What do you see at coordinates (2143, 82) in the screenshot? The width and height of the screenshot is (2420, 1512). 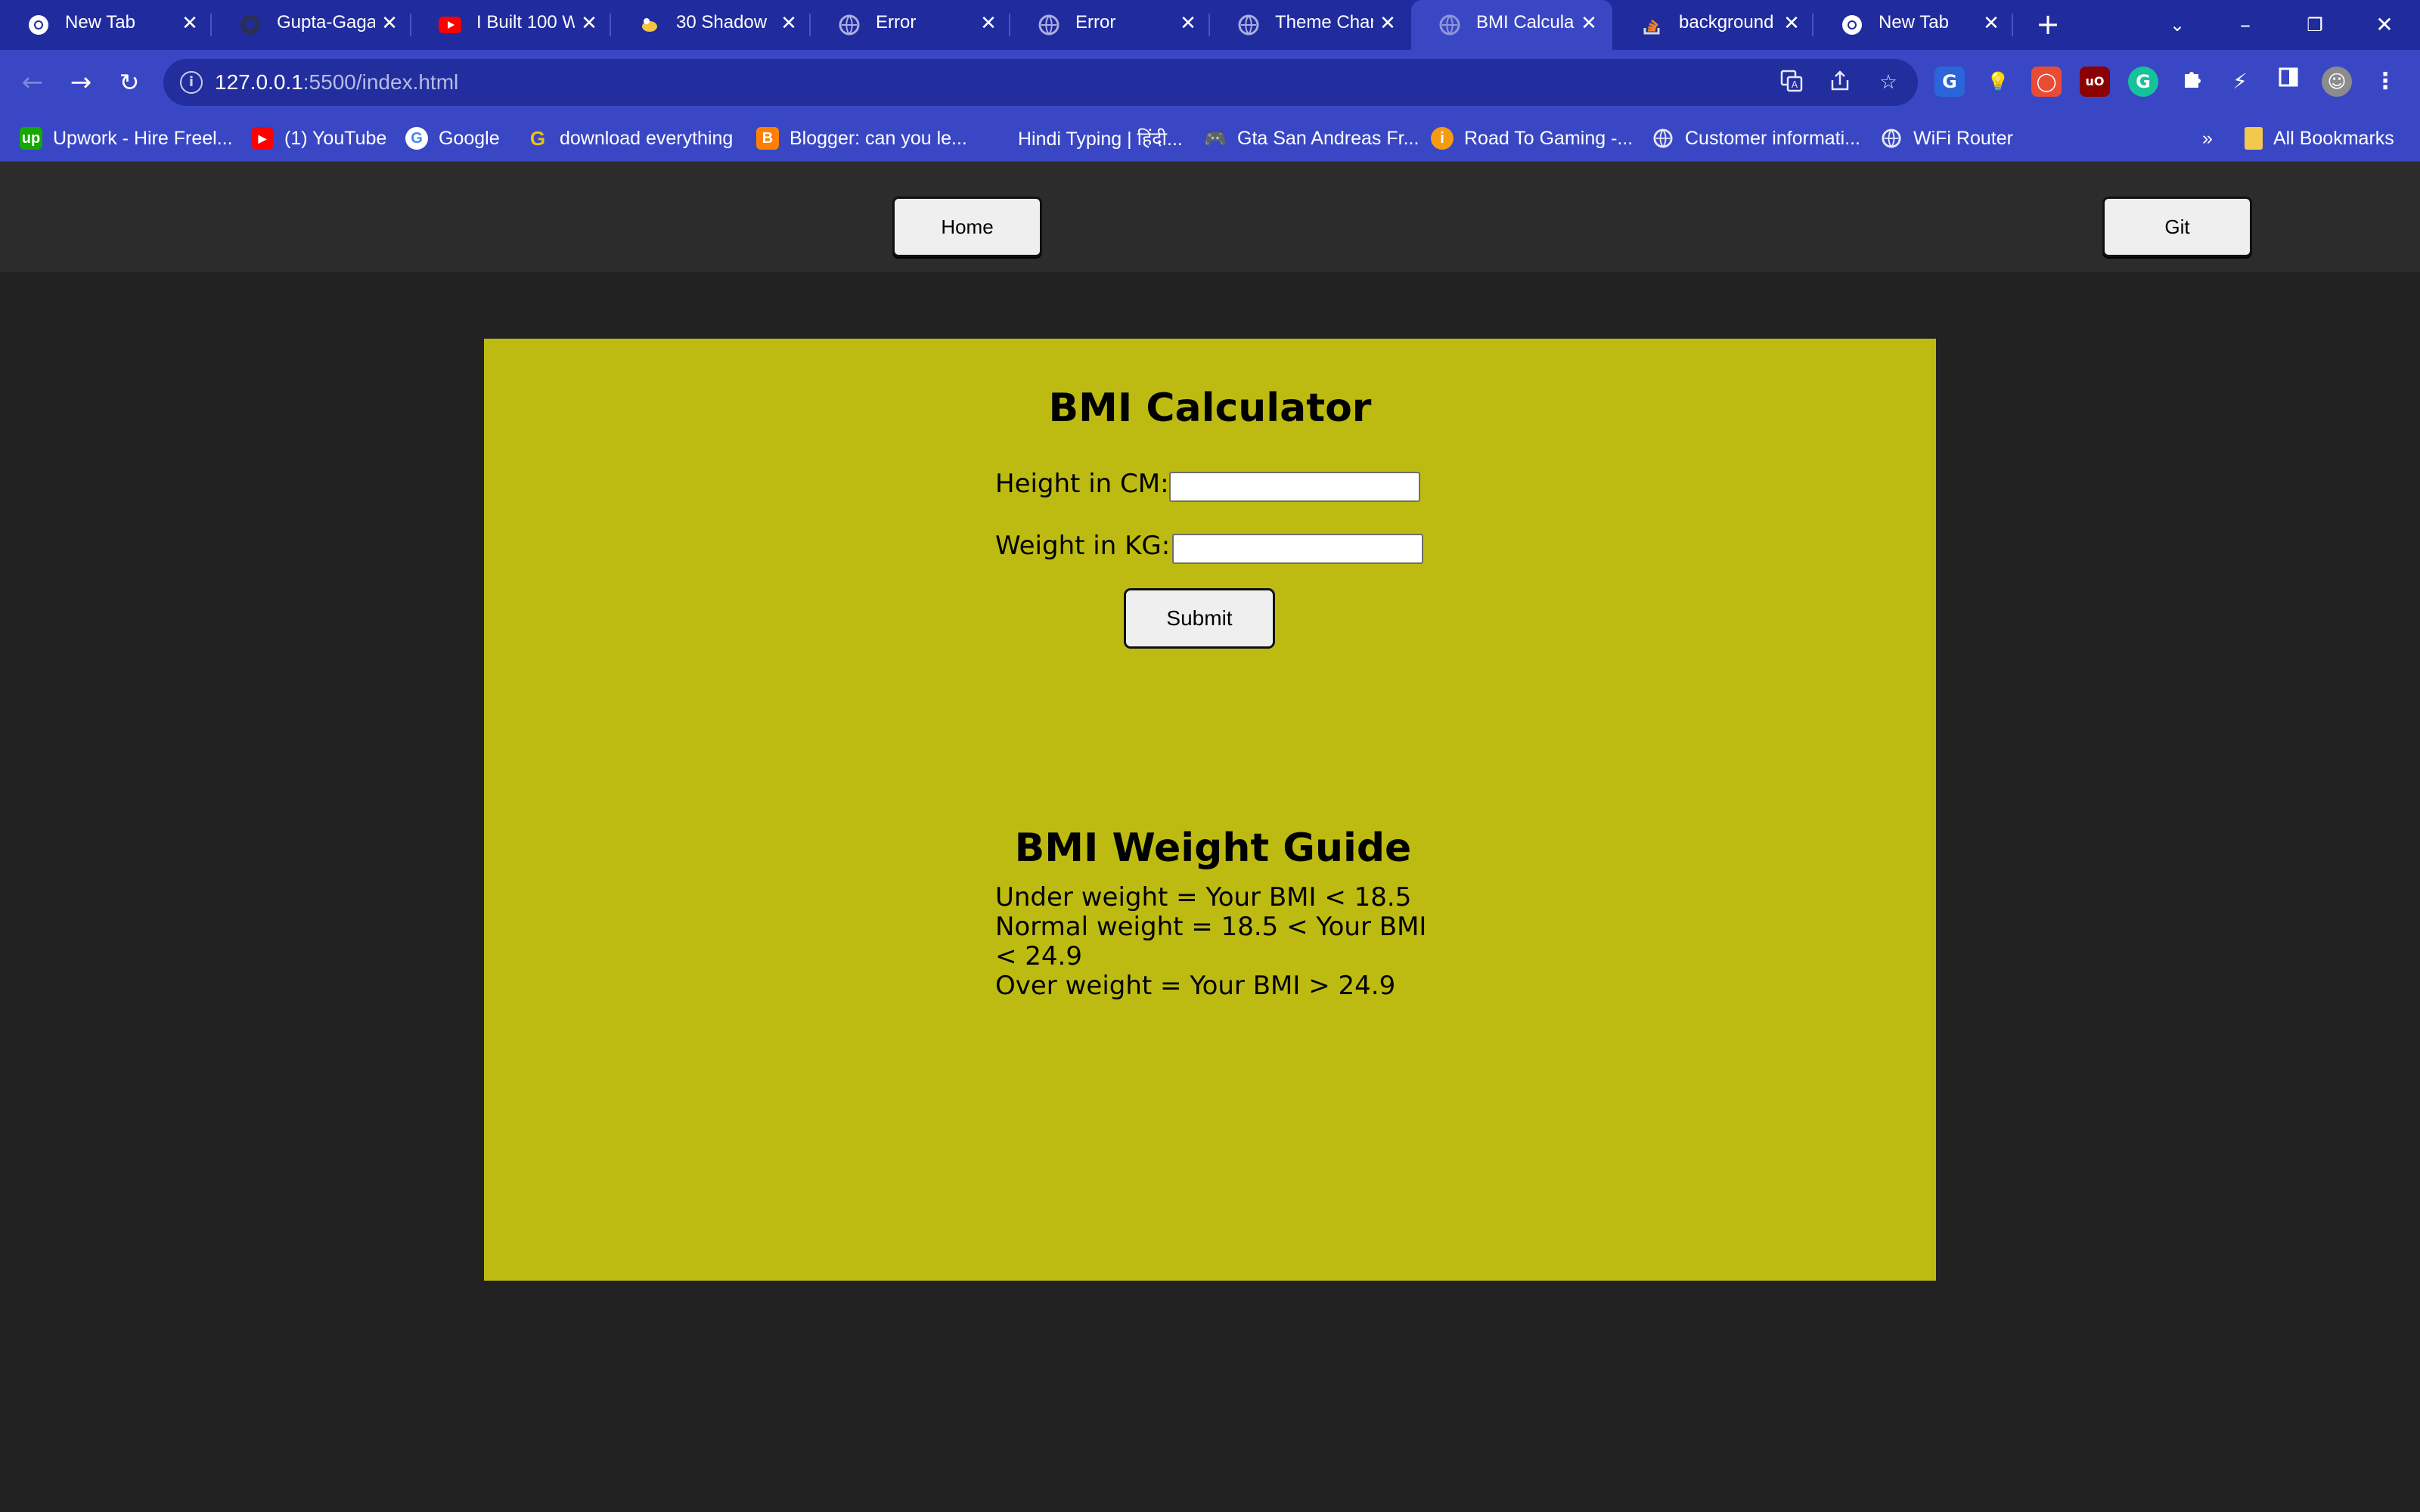 I see `grammarly-extension-icon: G` at bounding box center [2143, 82].